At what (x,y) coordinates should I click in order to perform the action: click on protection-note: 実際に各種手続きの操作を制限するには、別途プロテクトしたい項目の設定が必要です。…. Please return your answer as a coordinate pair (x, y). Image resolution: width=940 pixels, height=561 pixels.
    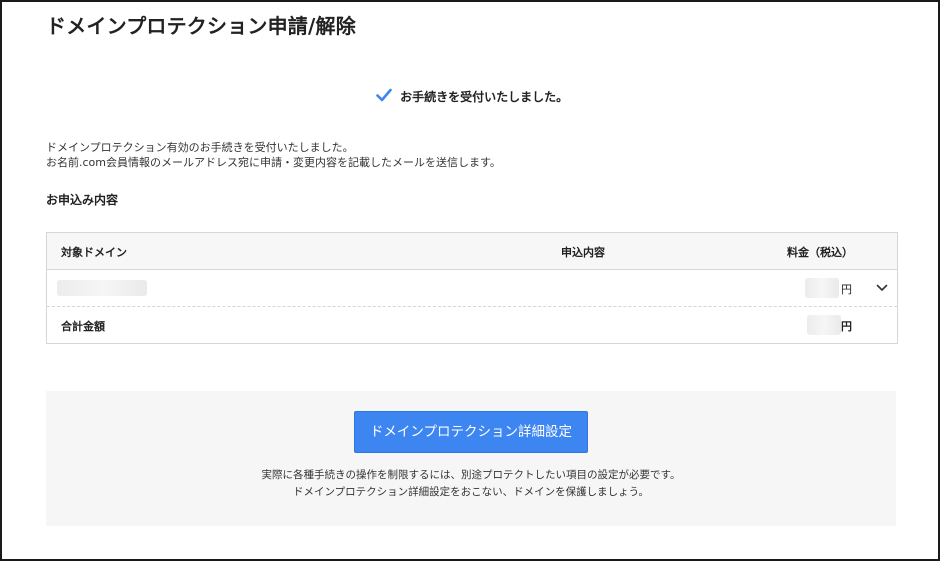
    Looking at the image, I should click on (471, 484).